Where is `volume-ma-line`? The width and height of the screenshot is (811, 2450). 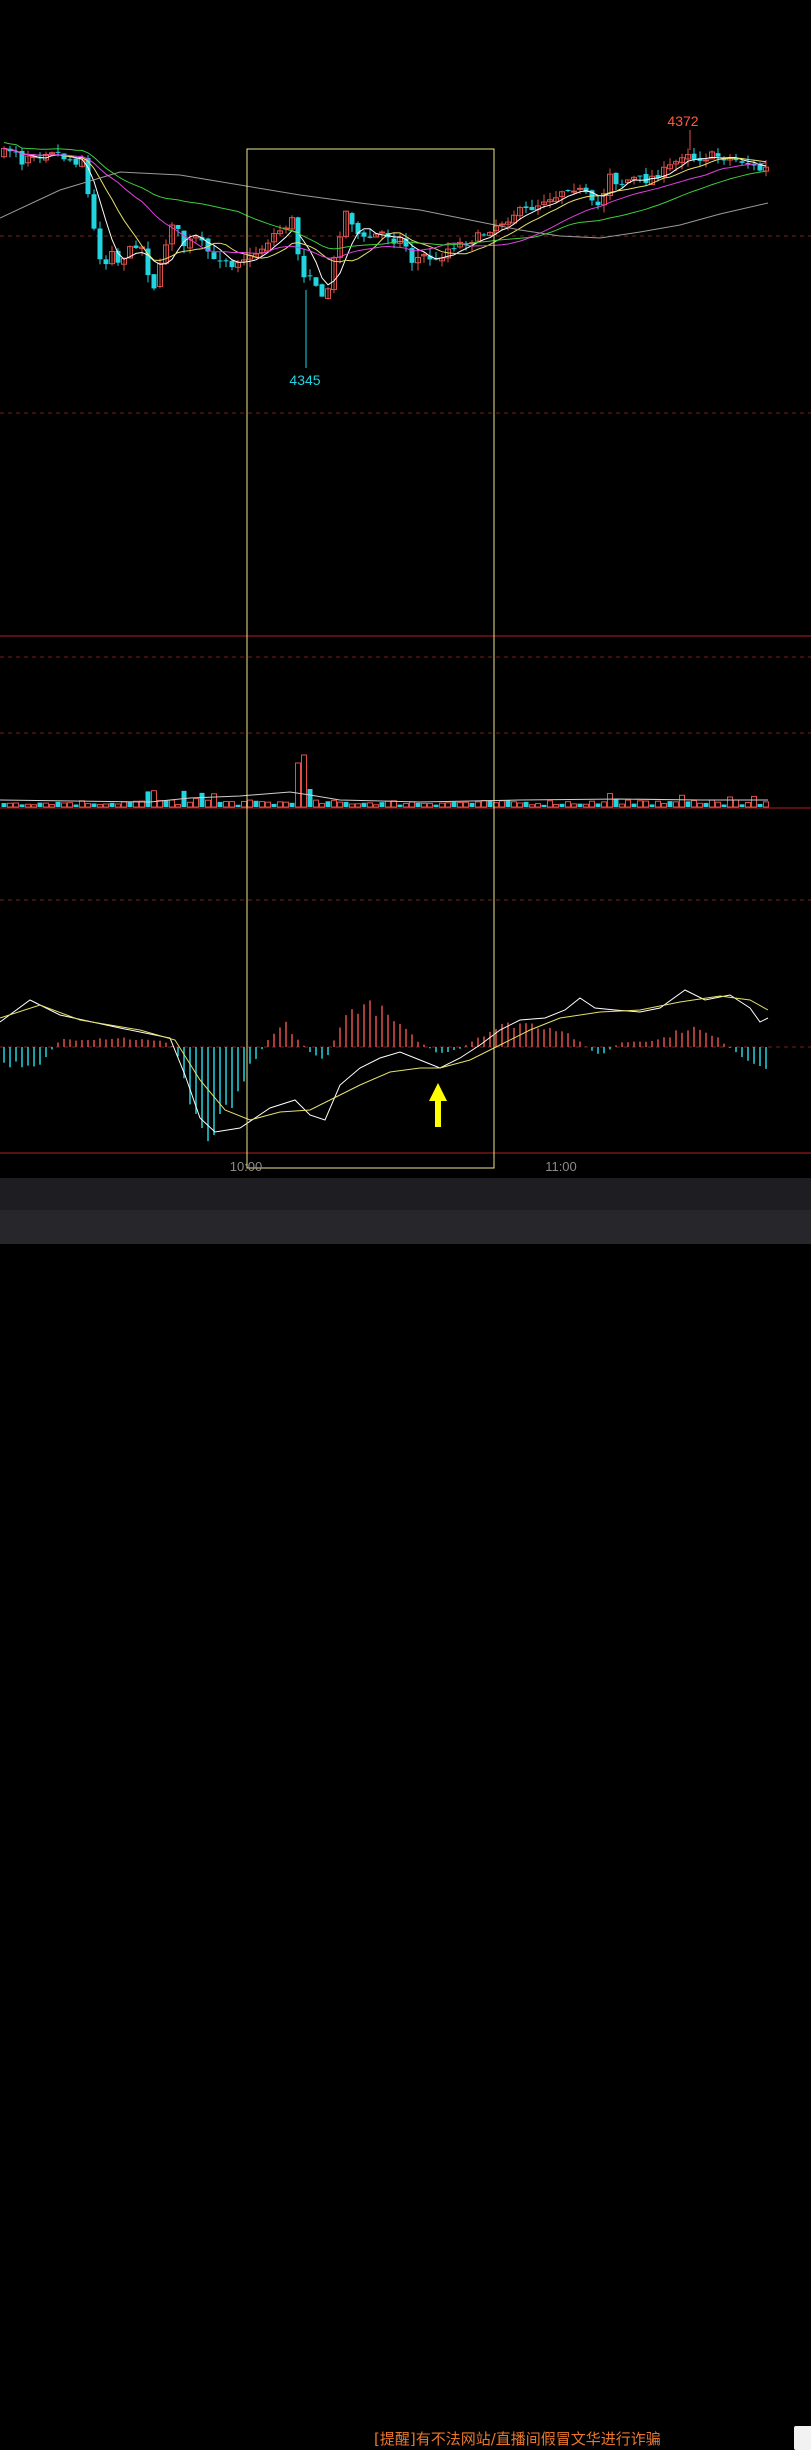 volume-ma-line is located at coordinates (384, 797).